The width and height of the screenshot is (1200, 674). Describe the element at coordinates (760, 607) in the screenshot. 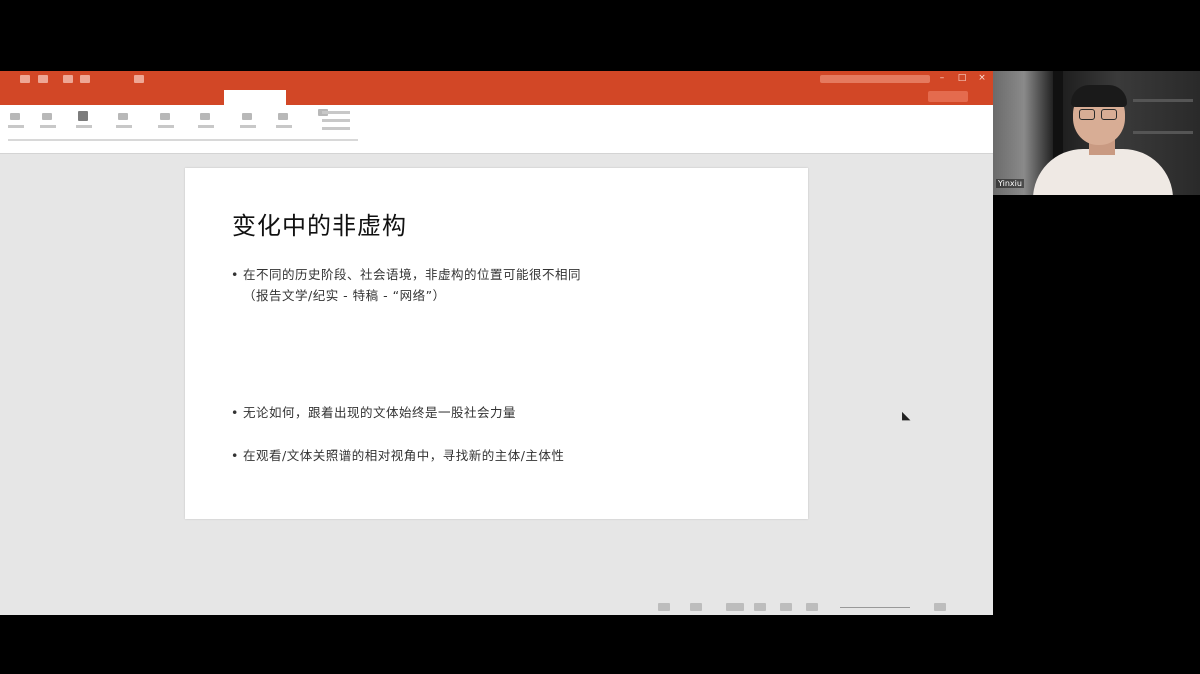

I see `slide-sorter-icon` at that location.